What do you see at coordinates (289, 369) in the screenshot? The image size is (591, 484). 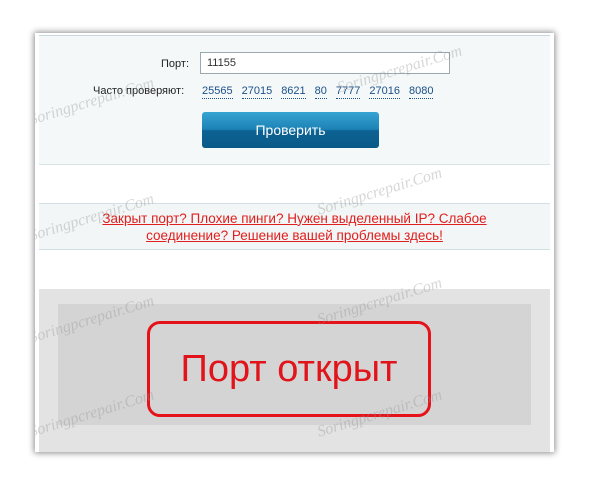 I see `port-status-message: Порт открыт` at bounding box center [289, 369].